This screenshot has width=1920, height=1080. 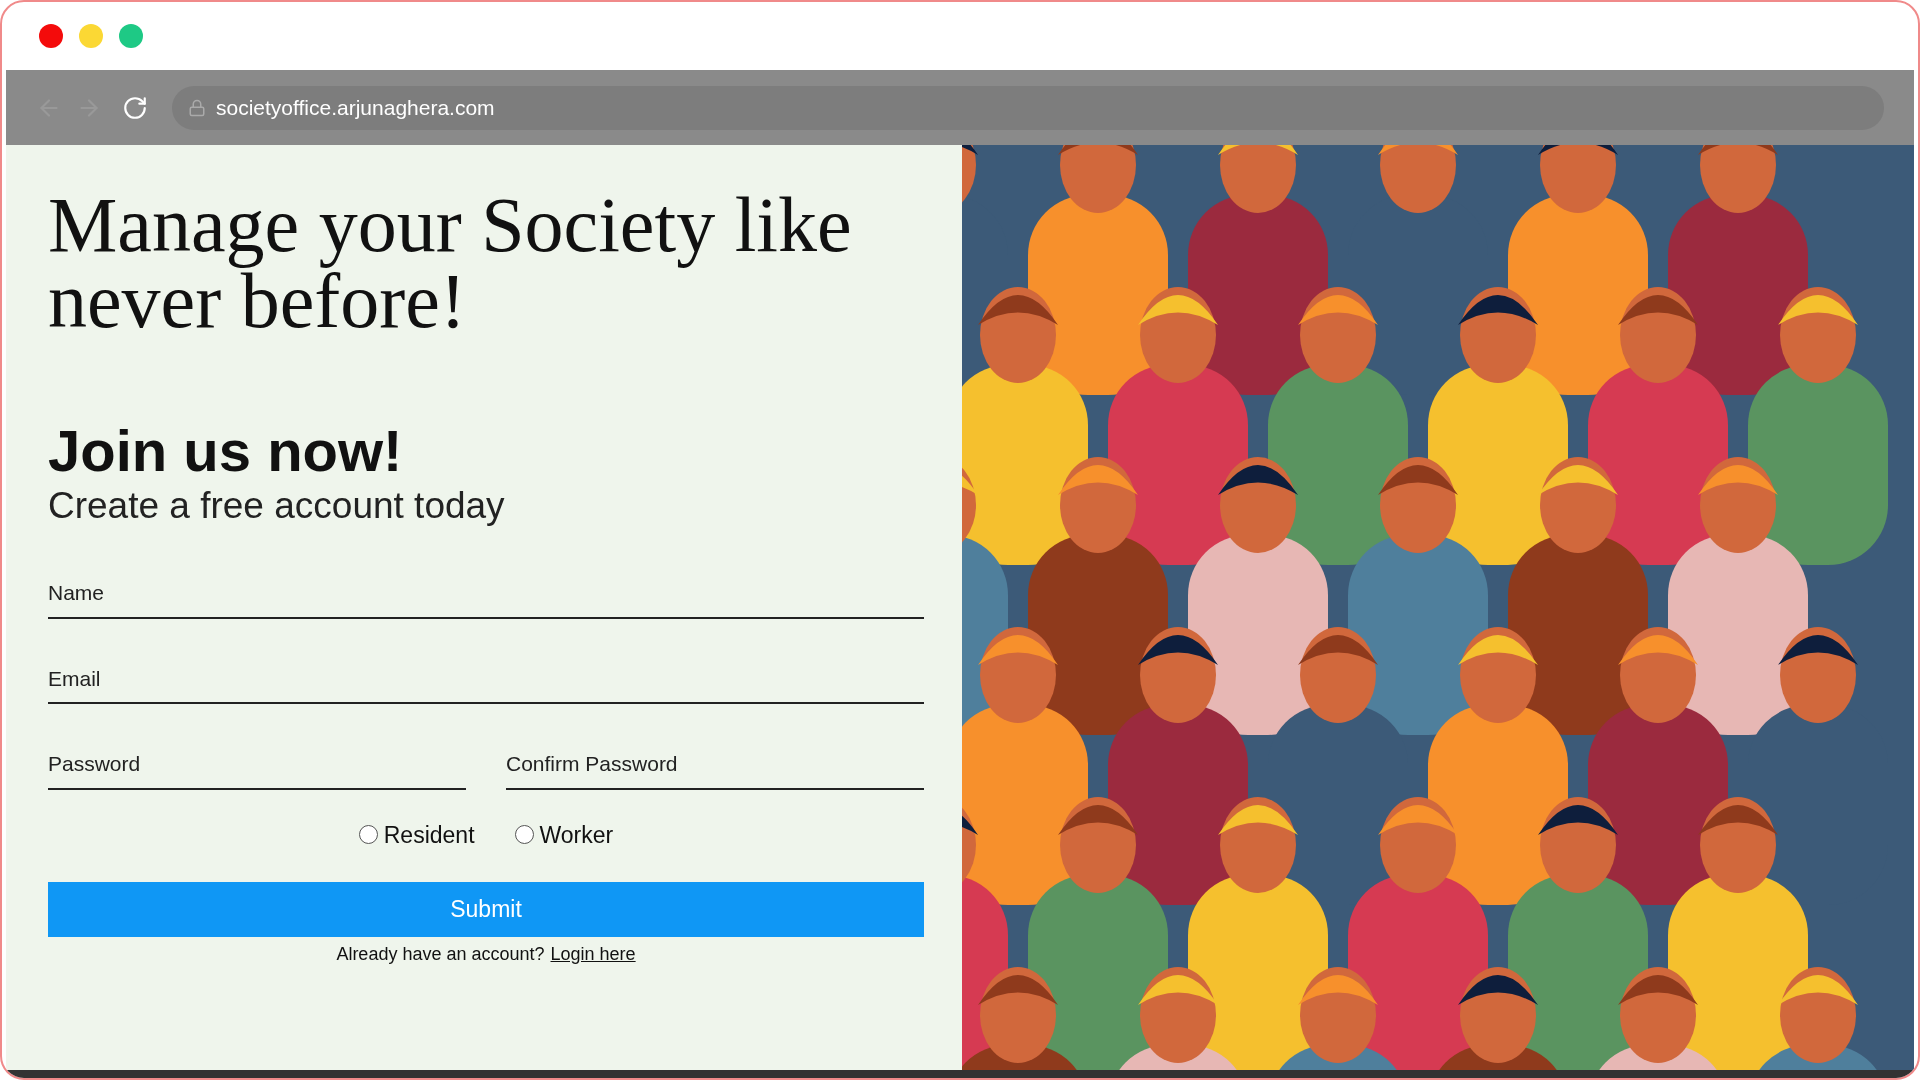 What do you see at coordinates (277, 506) in the screenshot?
I see `tagline-text: Create a free account today` at bounding box center [277, 506].